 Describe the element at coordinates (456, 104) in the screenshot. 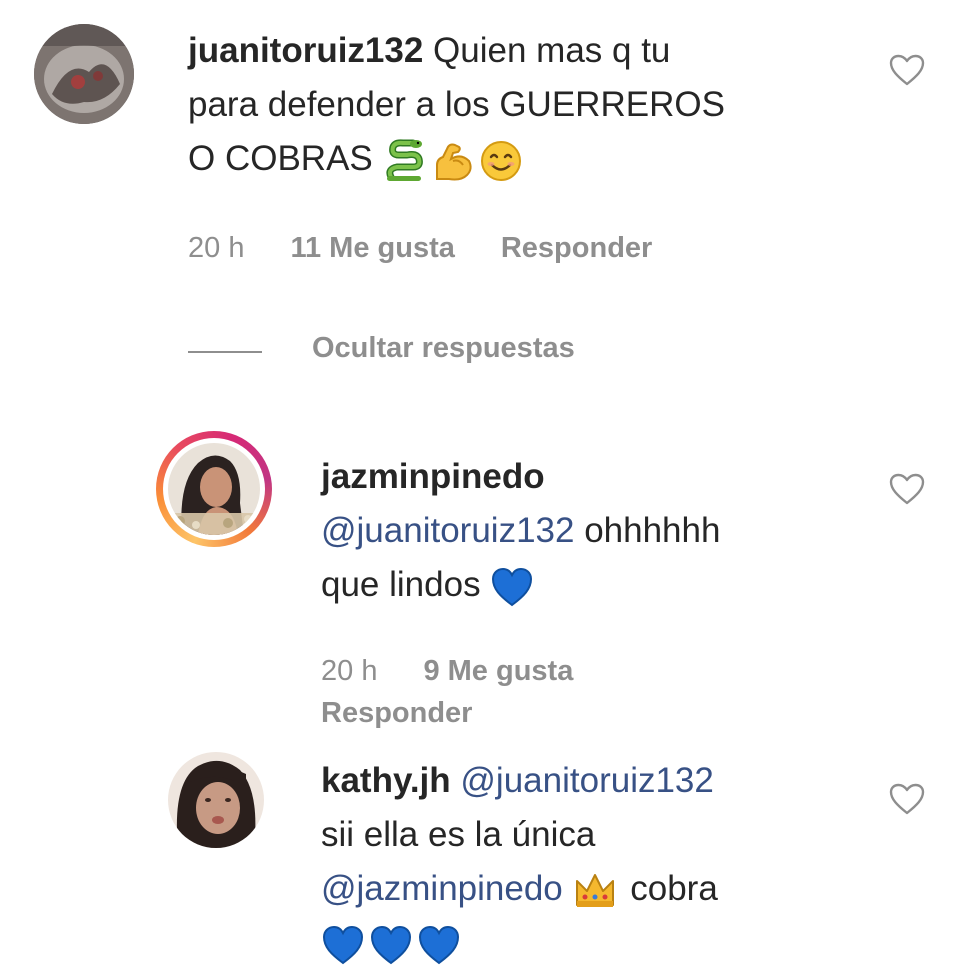

I see `comment-text-line2: para defender a los GUERREROS` at that location.